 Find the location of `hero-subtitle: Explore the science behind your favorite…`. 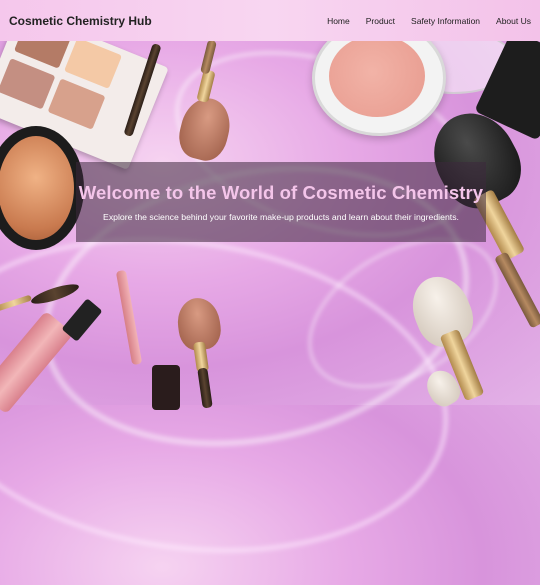

hero-subtitle: Explore the science behind your favorite… is located at coordinates (281, 217).